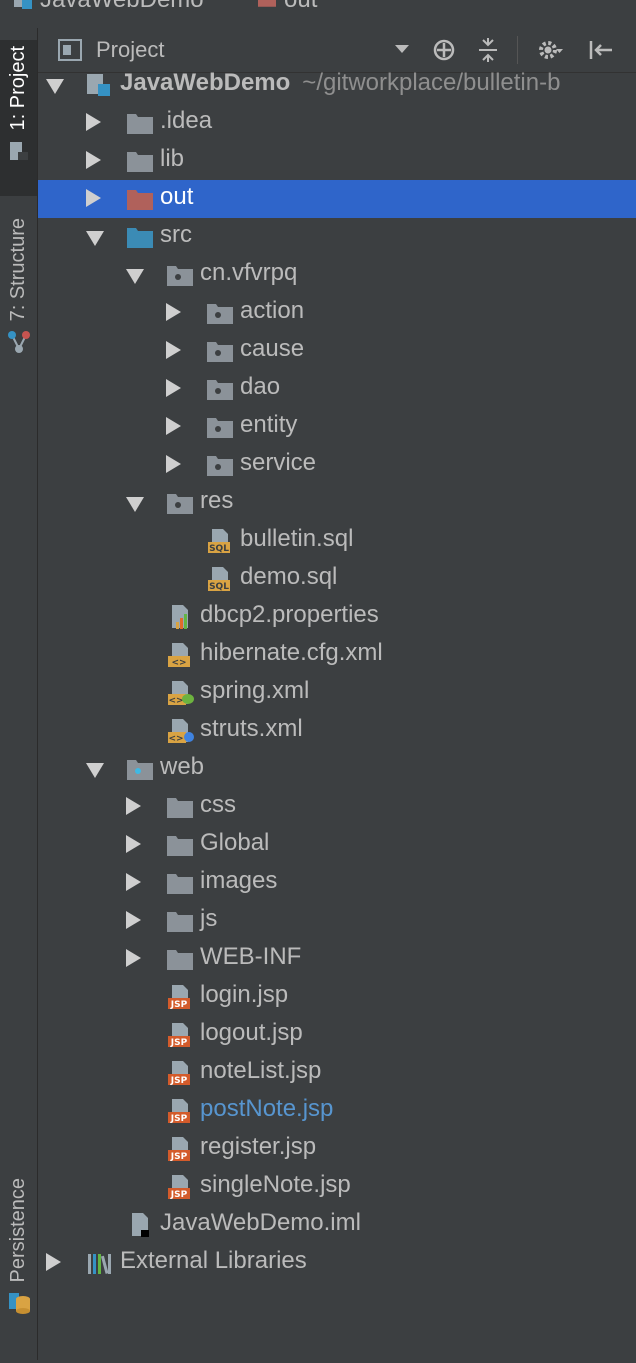  Describe the element at coordinates (213, 1260) in the screenshot. I see `tree-node-name: External Libraries` at that location.